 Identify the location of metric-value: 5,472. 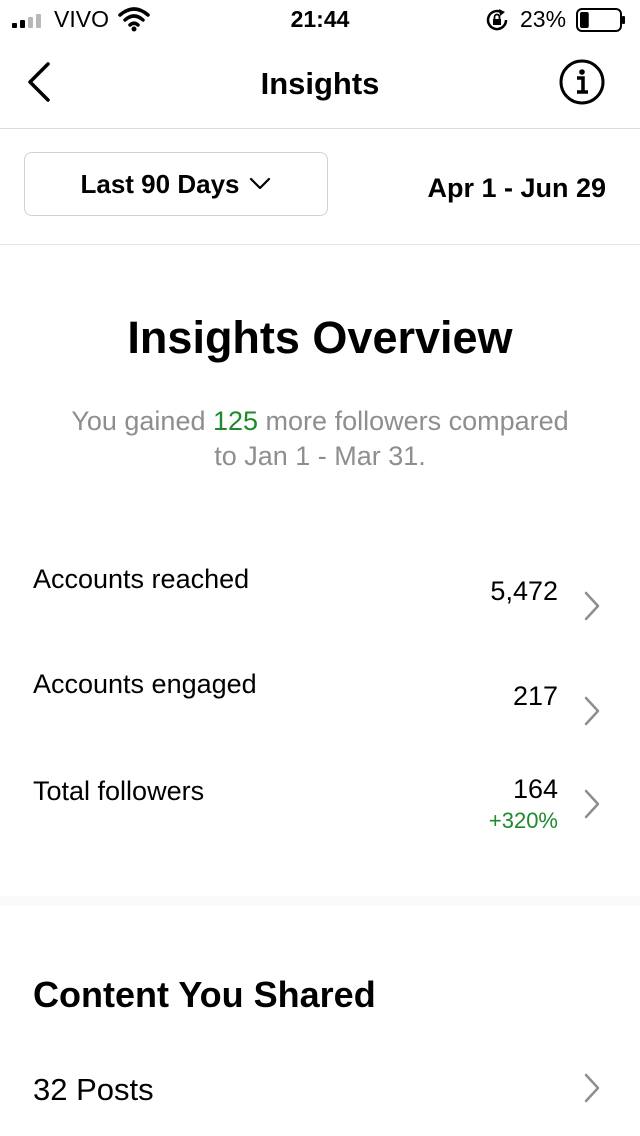
(524, 591).